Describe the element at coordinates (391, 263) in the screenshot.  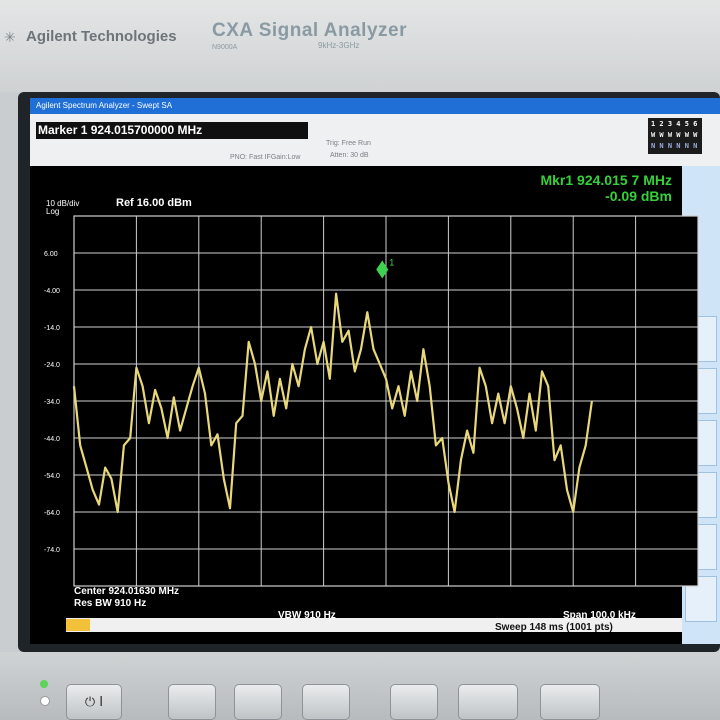
I see `marker-number-label: 1` at that location.